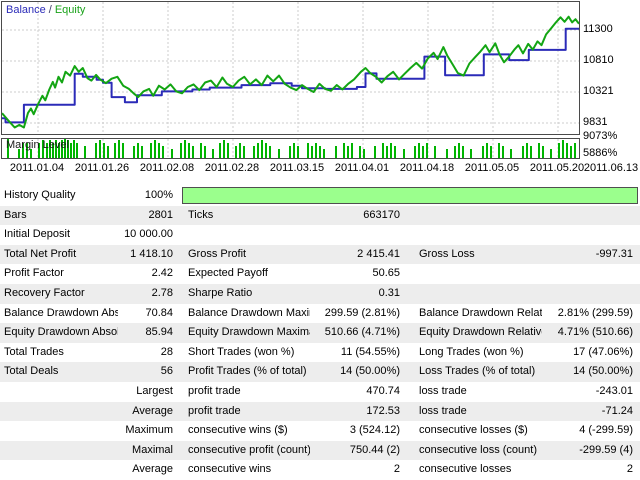 The width and height of the screenshot is (640, 480). I want to click on x-axis-tick: 2011.01.04, so click(37, 168).